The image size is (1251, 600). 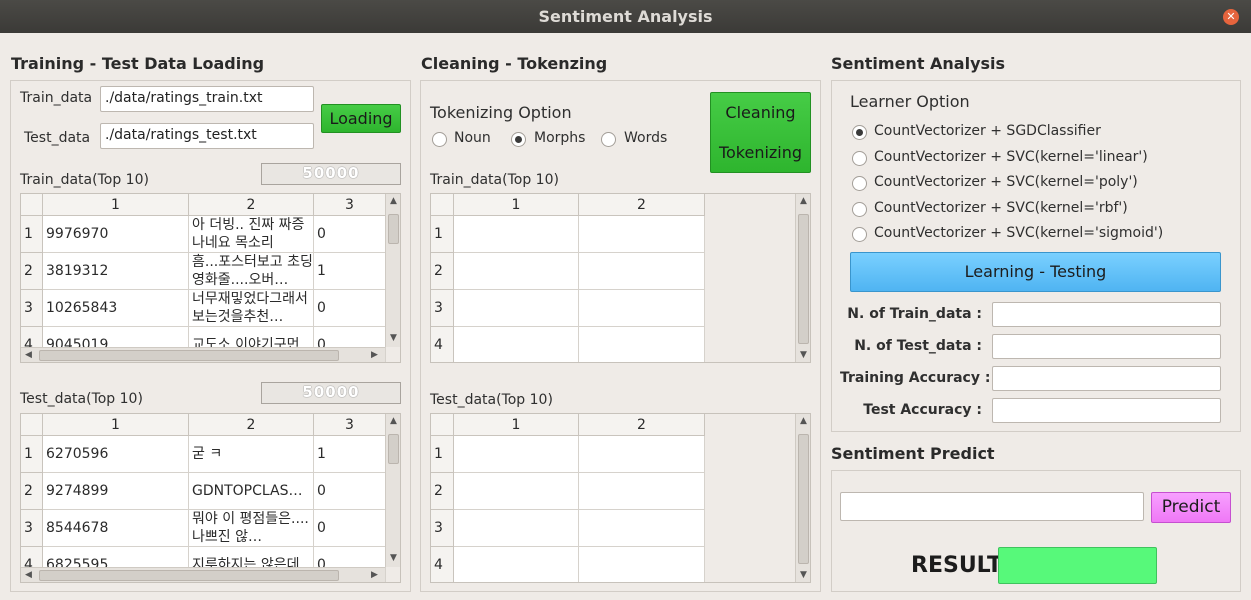 What do you see at coordinates (207, 99) in the screenshot?
I see `train-path-input: ./data/ratings_train.txt` at bounding box center [207, 99].